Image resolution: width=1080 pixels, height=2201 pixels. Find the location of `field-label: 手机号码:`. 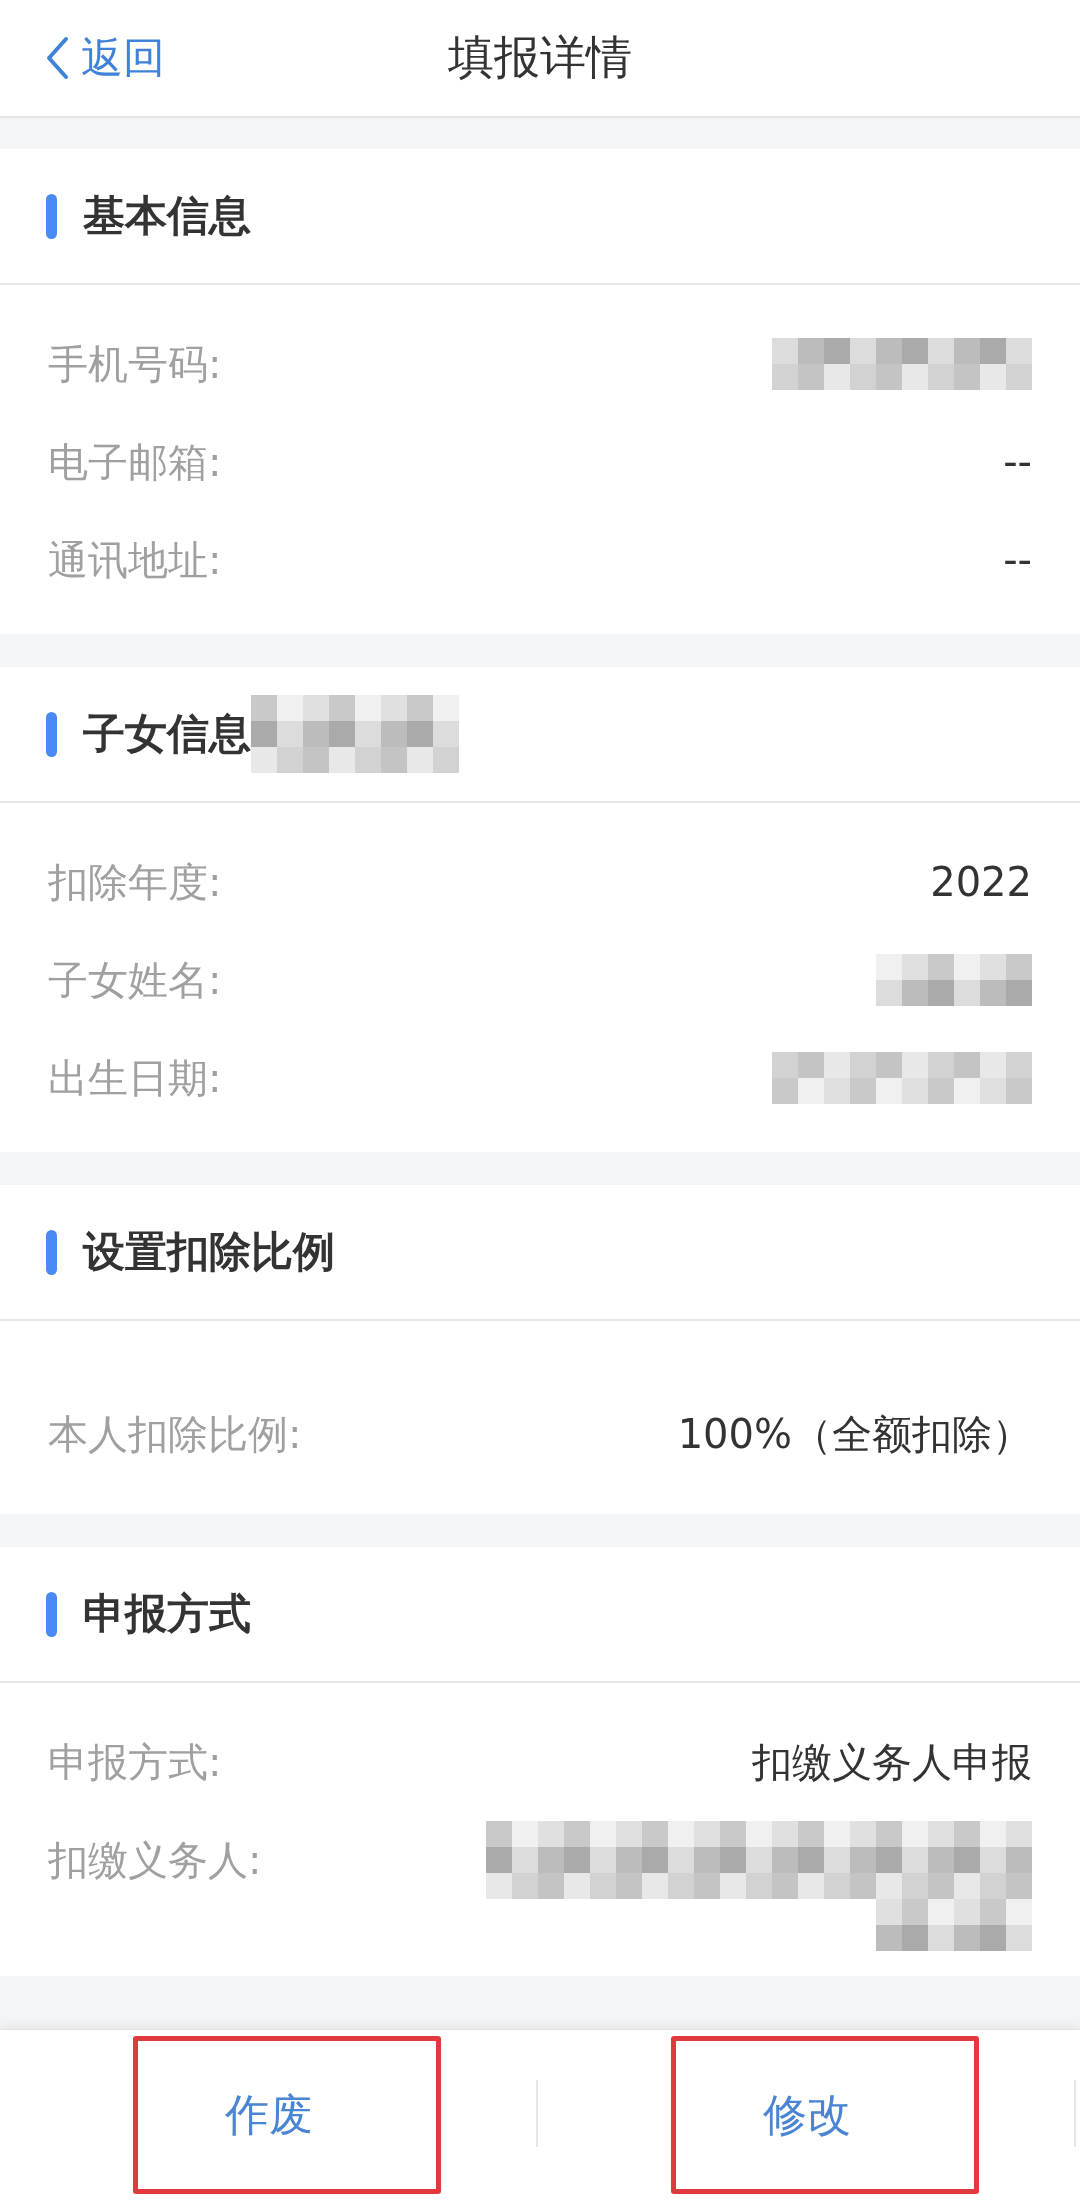

field-label: 手机号码: is located at coordinates (135, 364).